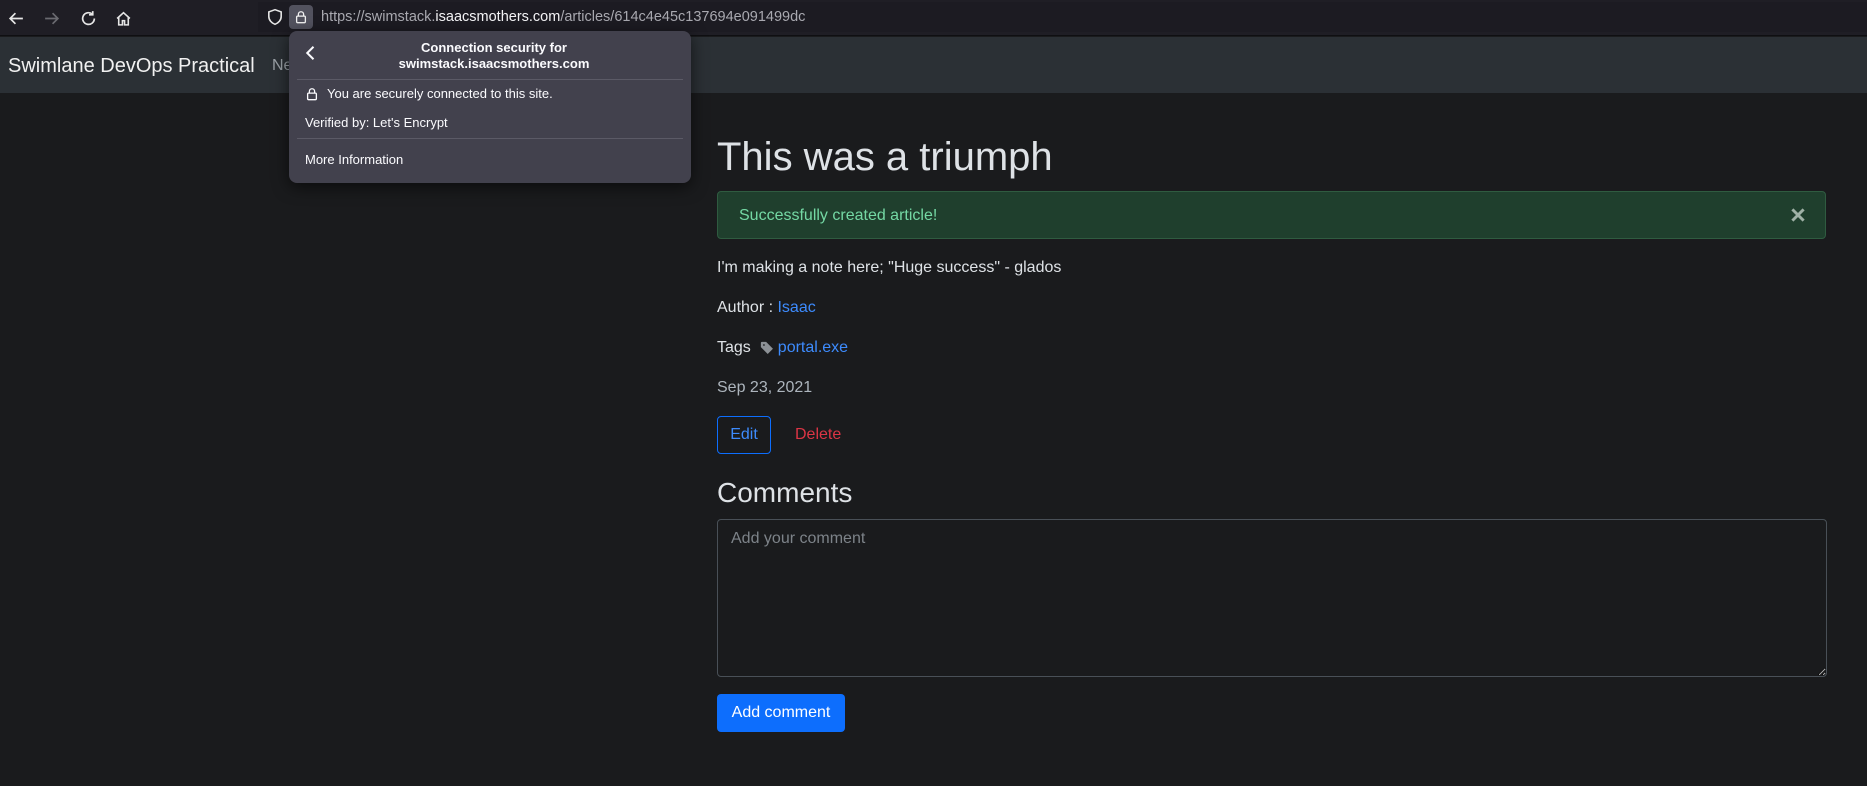 This screenshot has height=786, width=1867. I want to click on article-tags: Tags portal.exe, so click(782, 348).